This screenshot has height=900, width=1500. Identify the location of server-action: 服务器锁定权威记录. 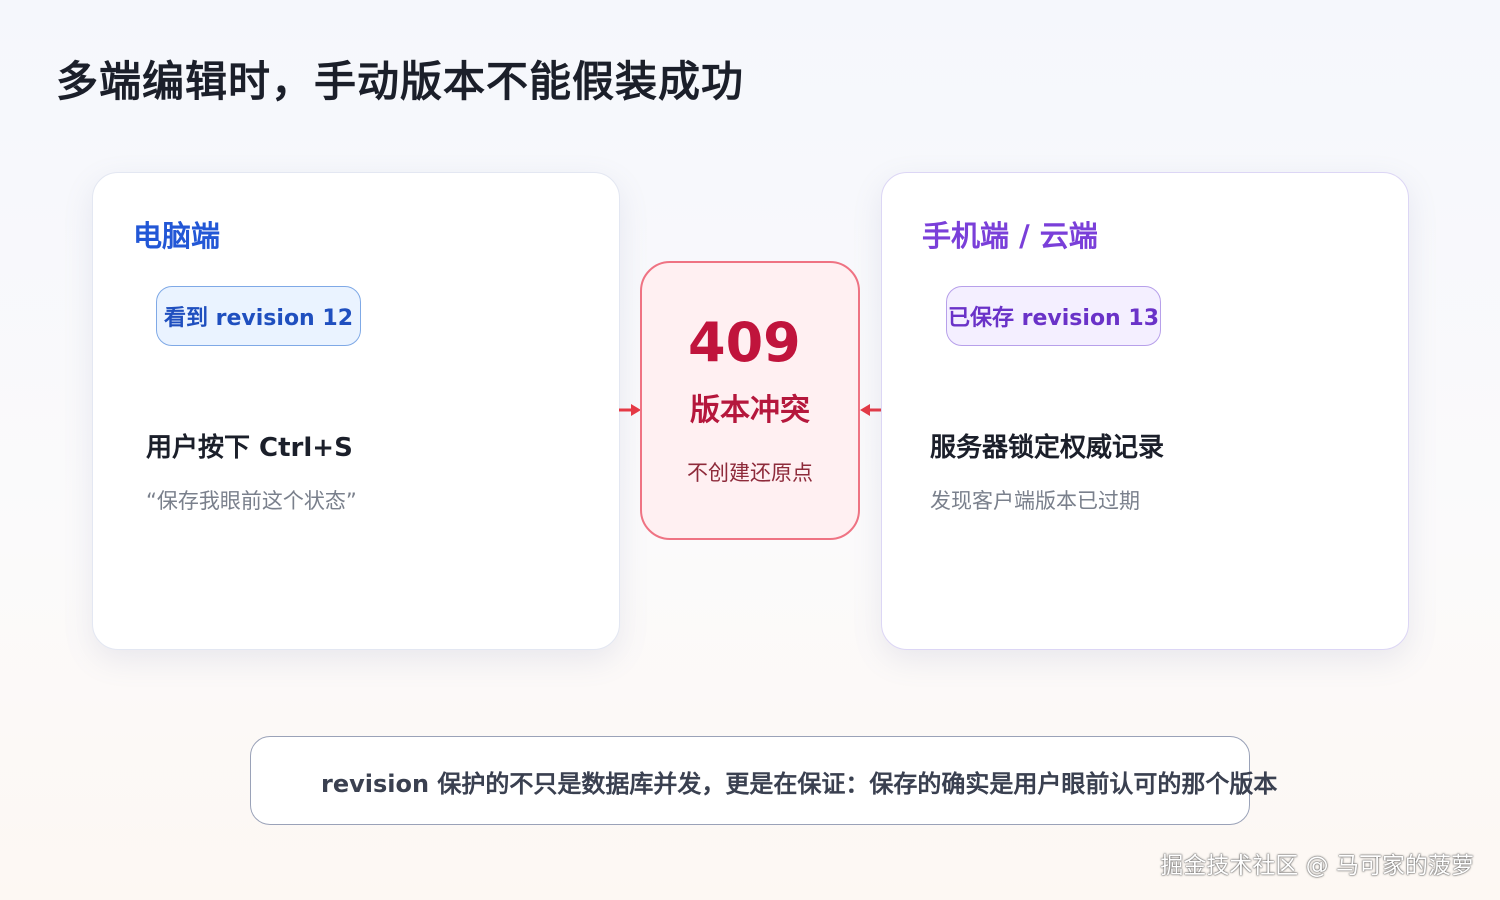
(1047, 448).